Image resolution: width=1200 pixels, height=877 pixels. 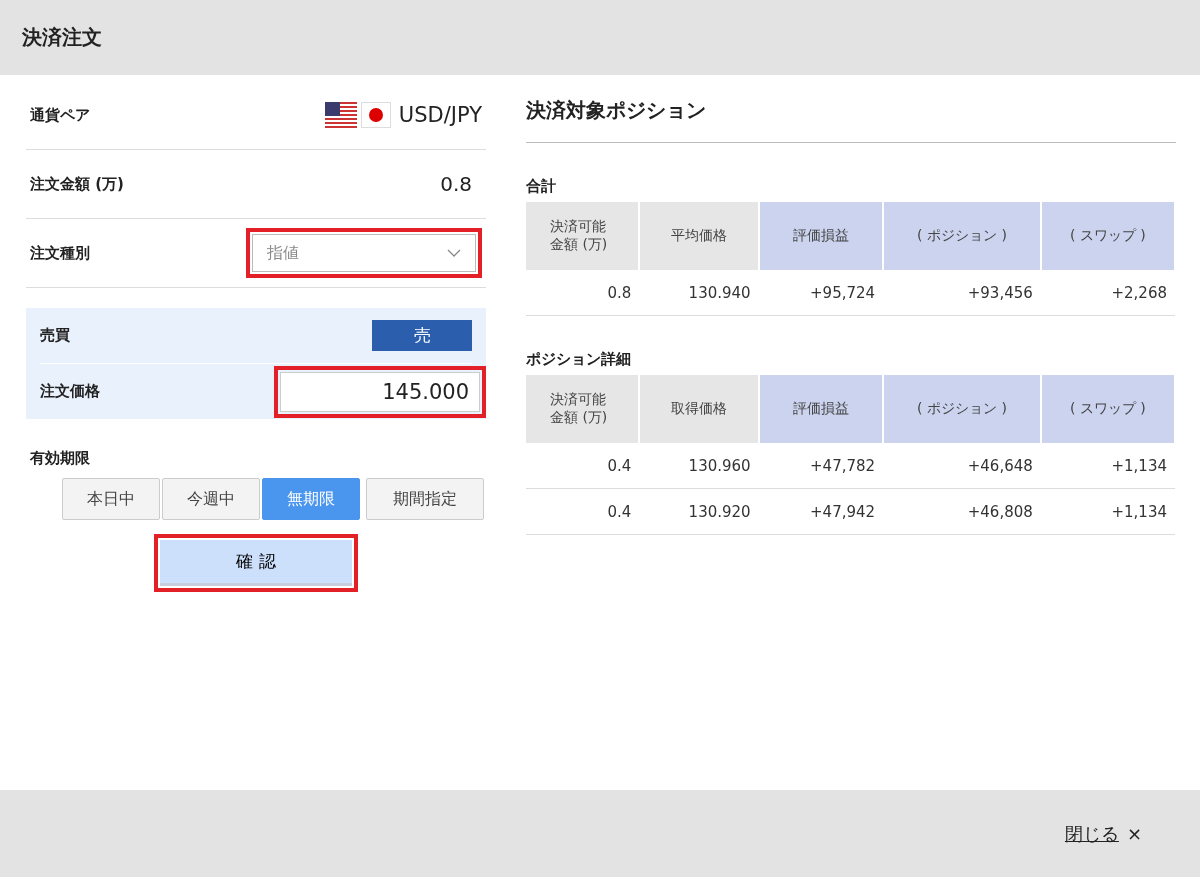 I want to click on amount-value: 0.8, so click(x=456, y=184).